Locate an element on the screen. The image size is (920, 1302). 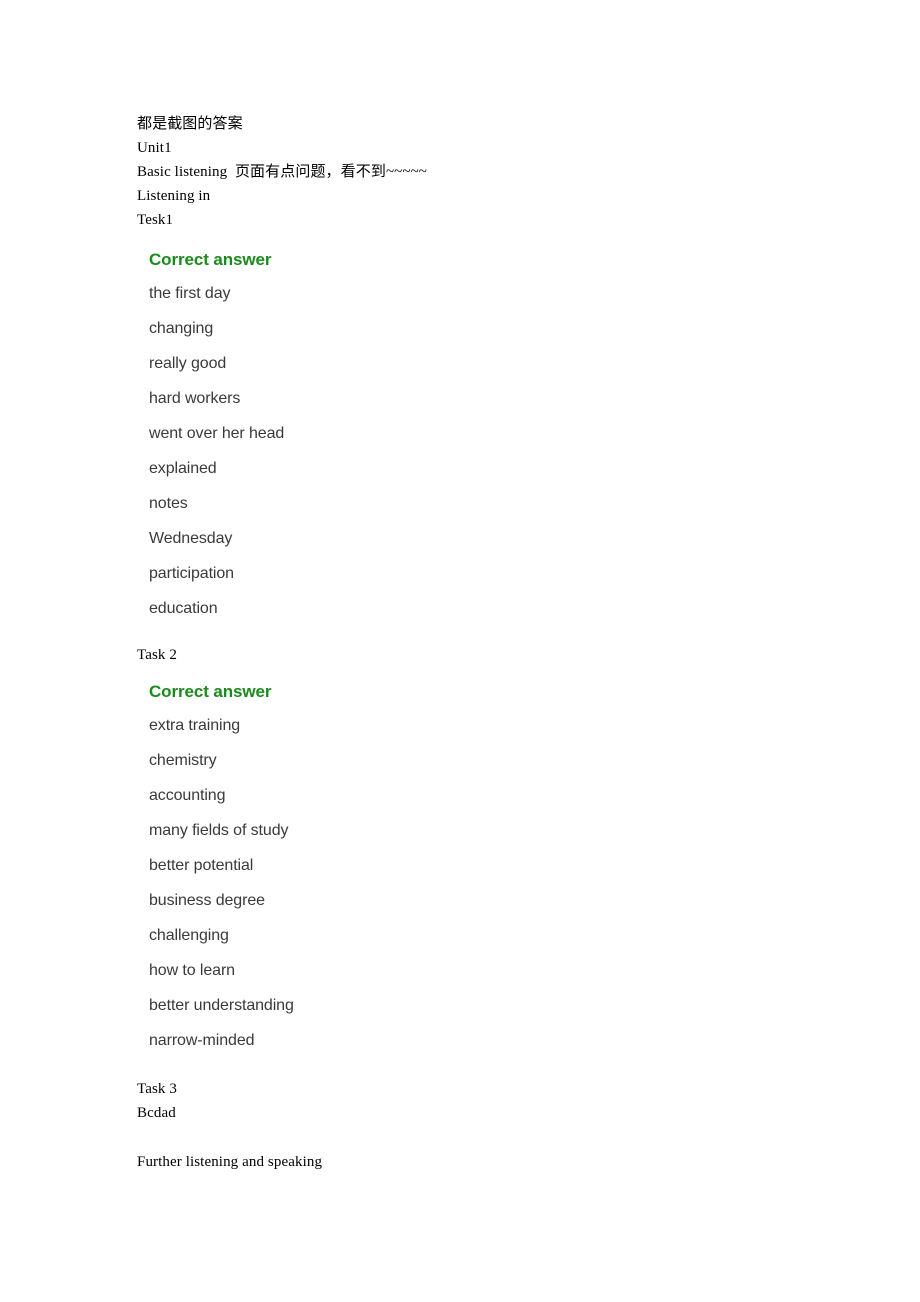
task3-answer: Bcdad is located at coordinates (156, 1113).